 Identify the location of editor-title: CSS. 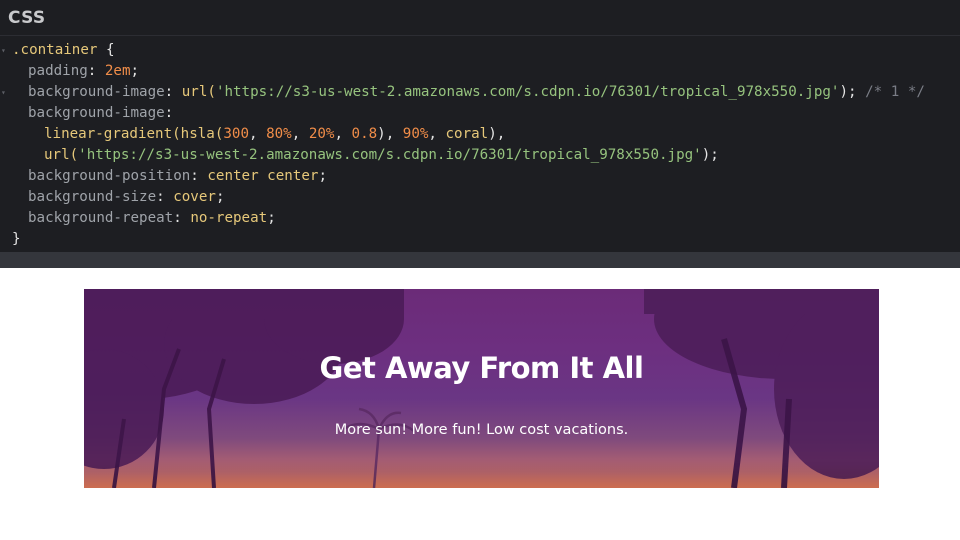
(27, 17).